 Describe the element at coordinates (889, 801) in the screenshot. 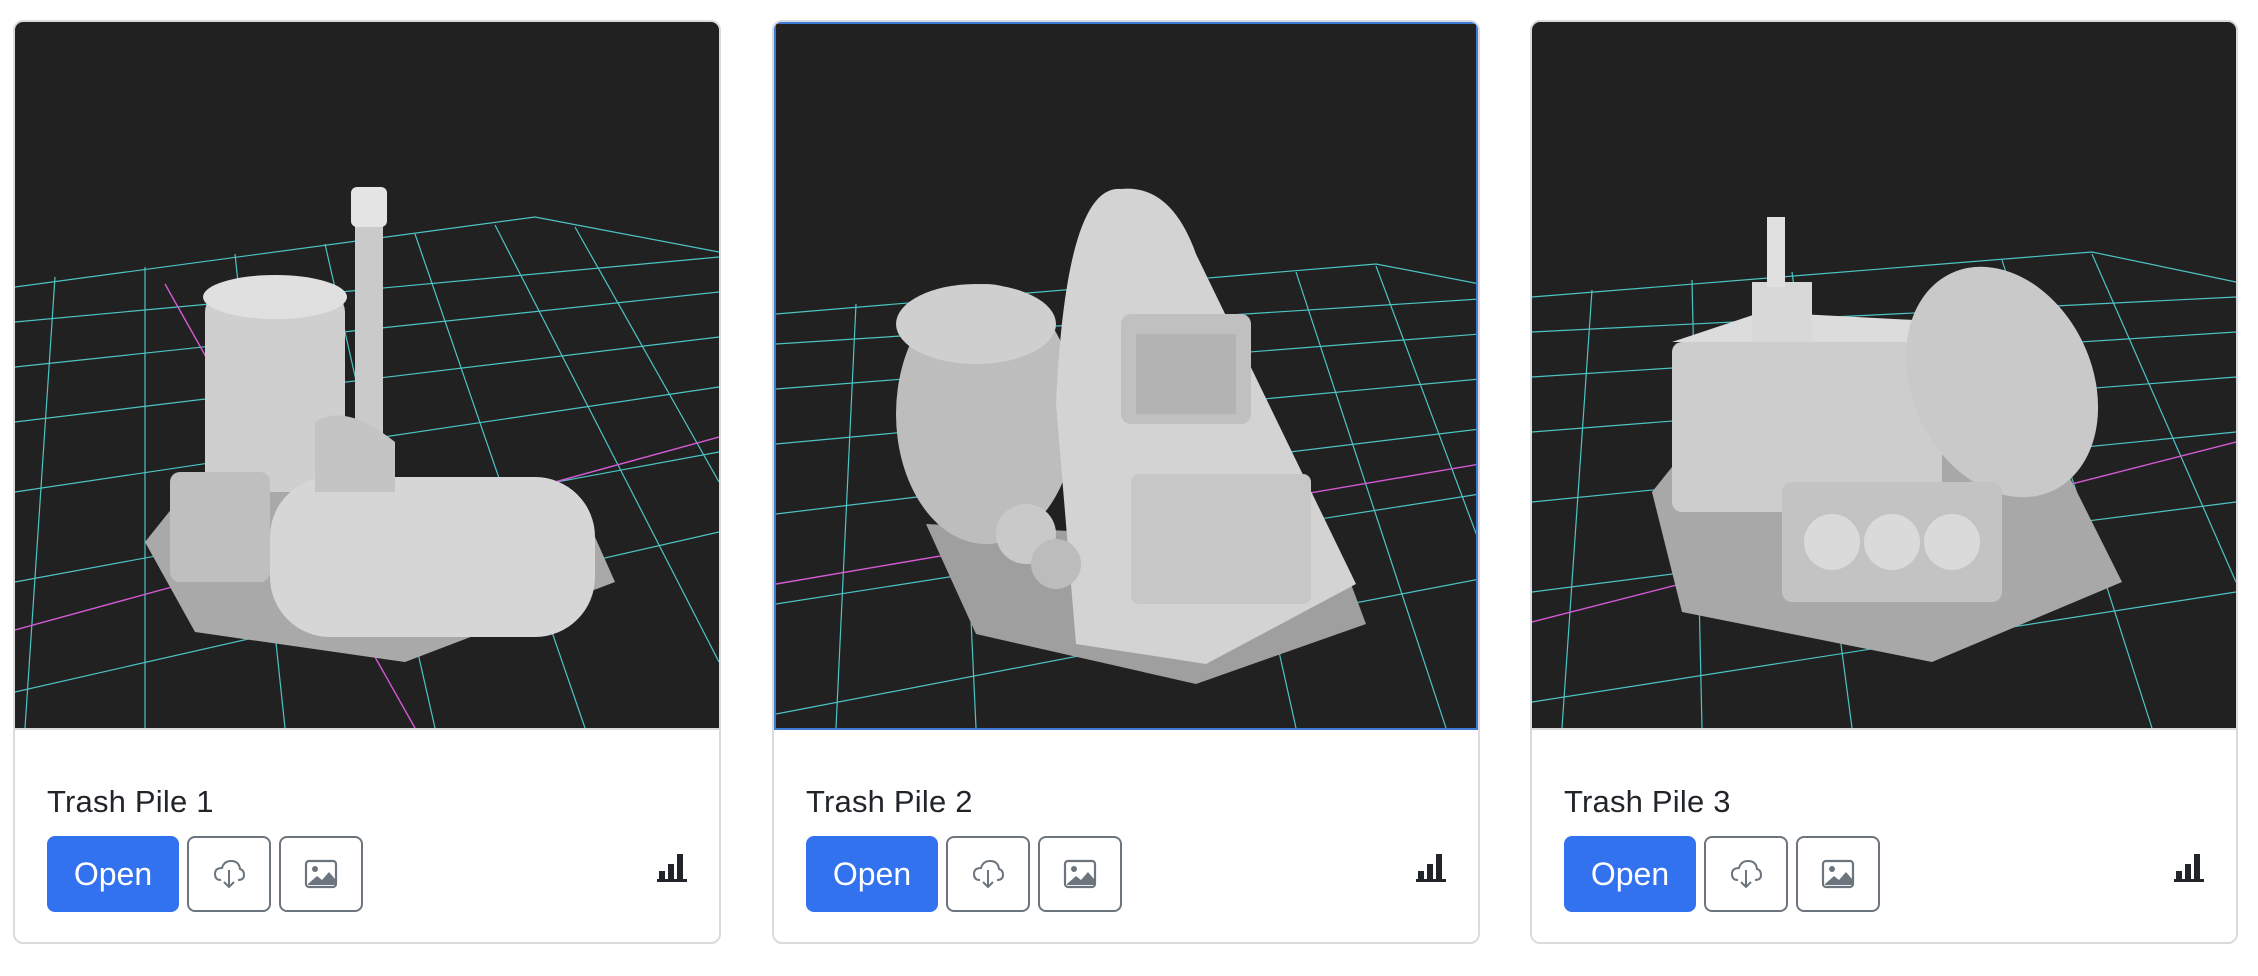

I see `card-title: Trash Pile 2` at that location.